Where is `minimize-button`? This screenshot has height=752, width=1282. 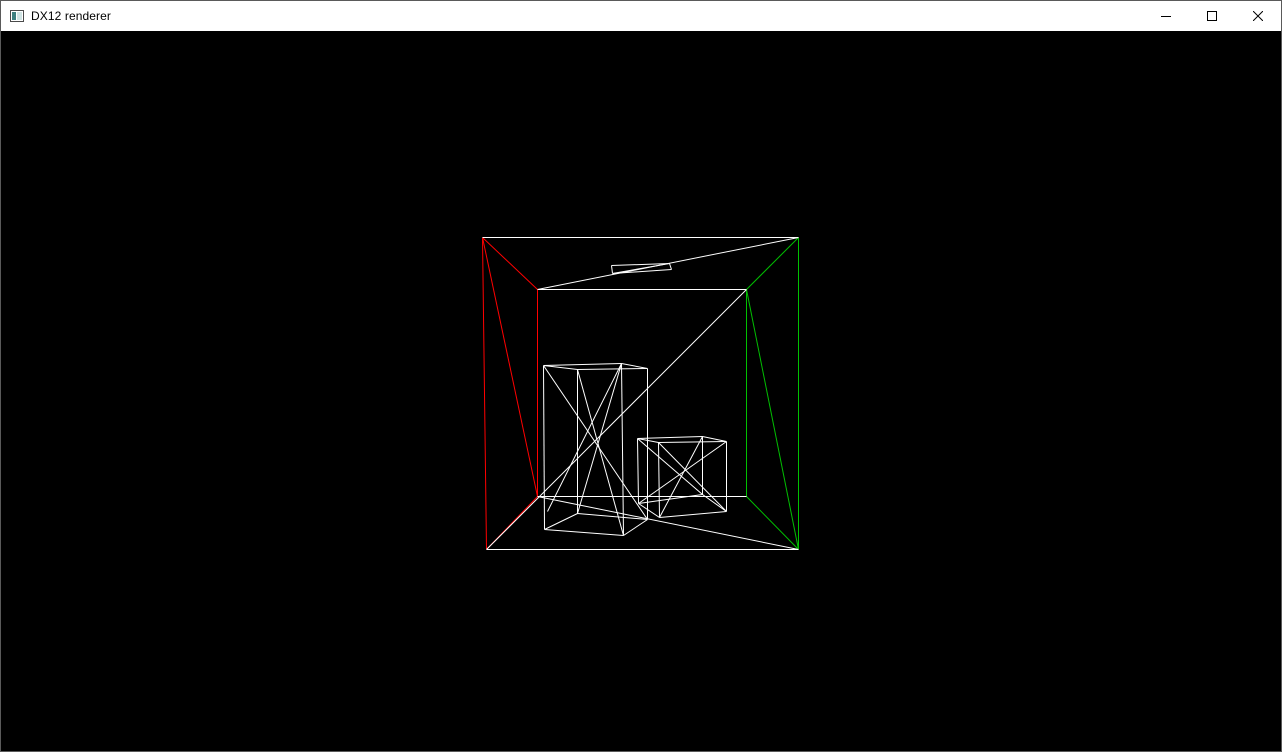 minimize-button is located at coordinates (1166, 16).